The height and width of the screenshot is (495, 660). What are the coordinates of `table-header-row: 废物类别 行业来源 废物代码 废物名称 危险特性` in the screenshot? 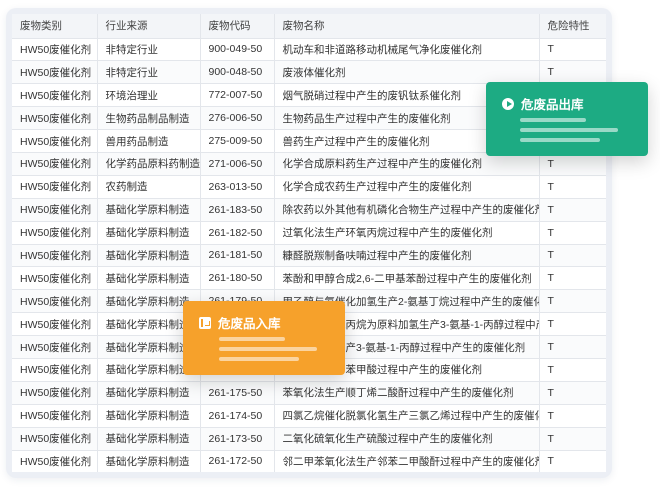 It's located at (309, 26).